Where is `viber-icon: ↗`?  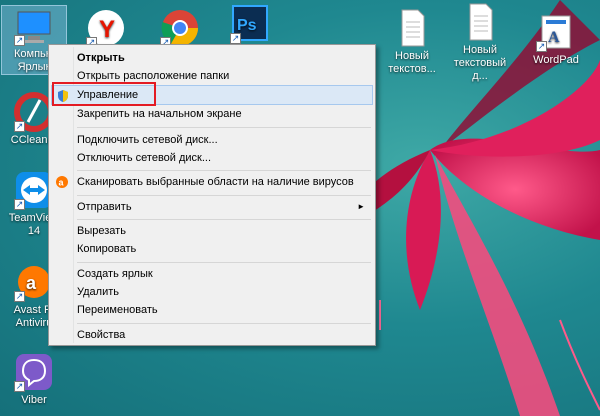
viber-icon: ↗ is located at coordinates (34, 372).